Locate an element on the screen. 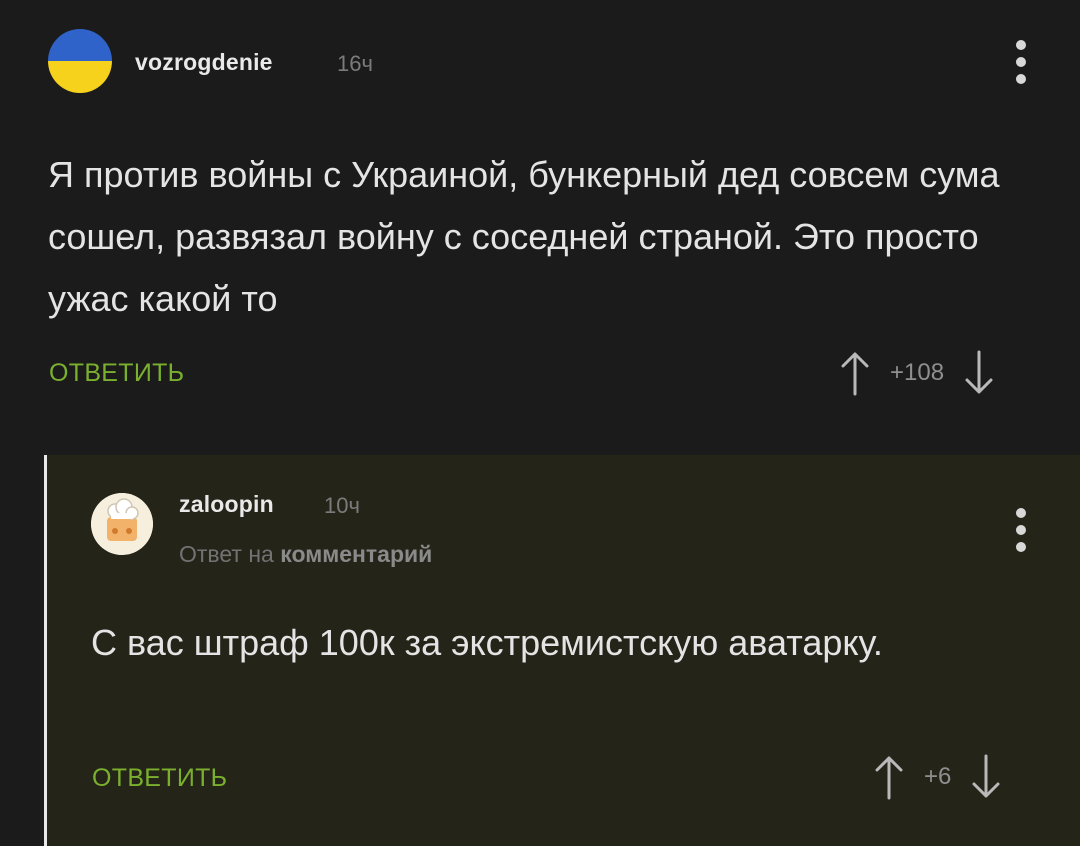 Image resolution: width=1080 pixels, height=846 pixels. vote-controls: +108 is located at coordinates (917, 373).